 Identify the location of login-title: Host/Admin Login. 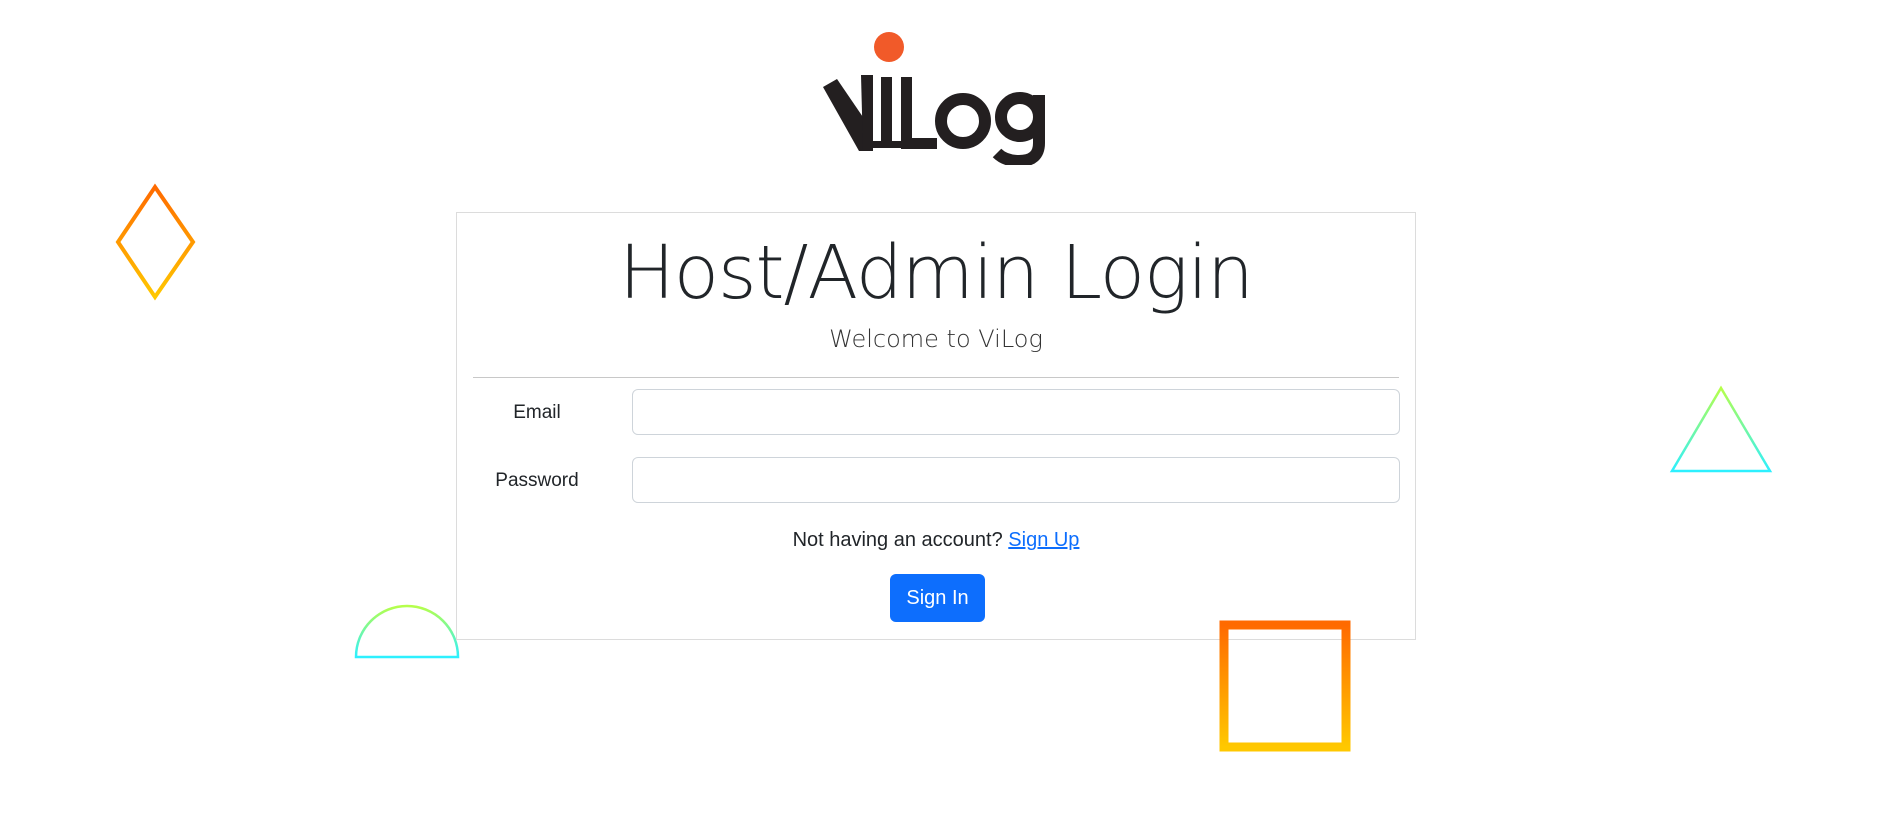
(936, 273).